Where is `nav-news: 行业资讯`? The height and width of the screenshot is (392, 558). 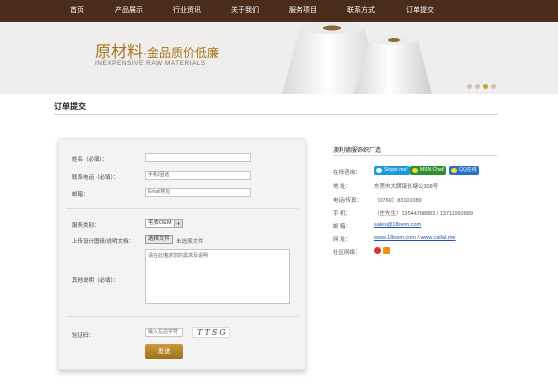 nav-news: 行业资讯 is located at coordinates (187, 11).